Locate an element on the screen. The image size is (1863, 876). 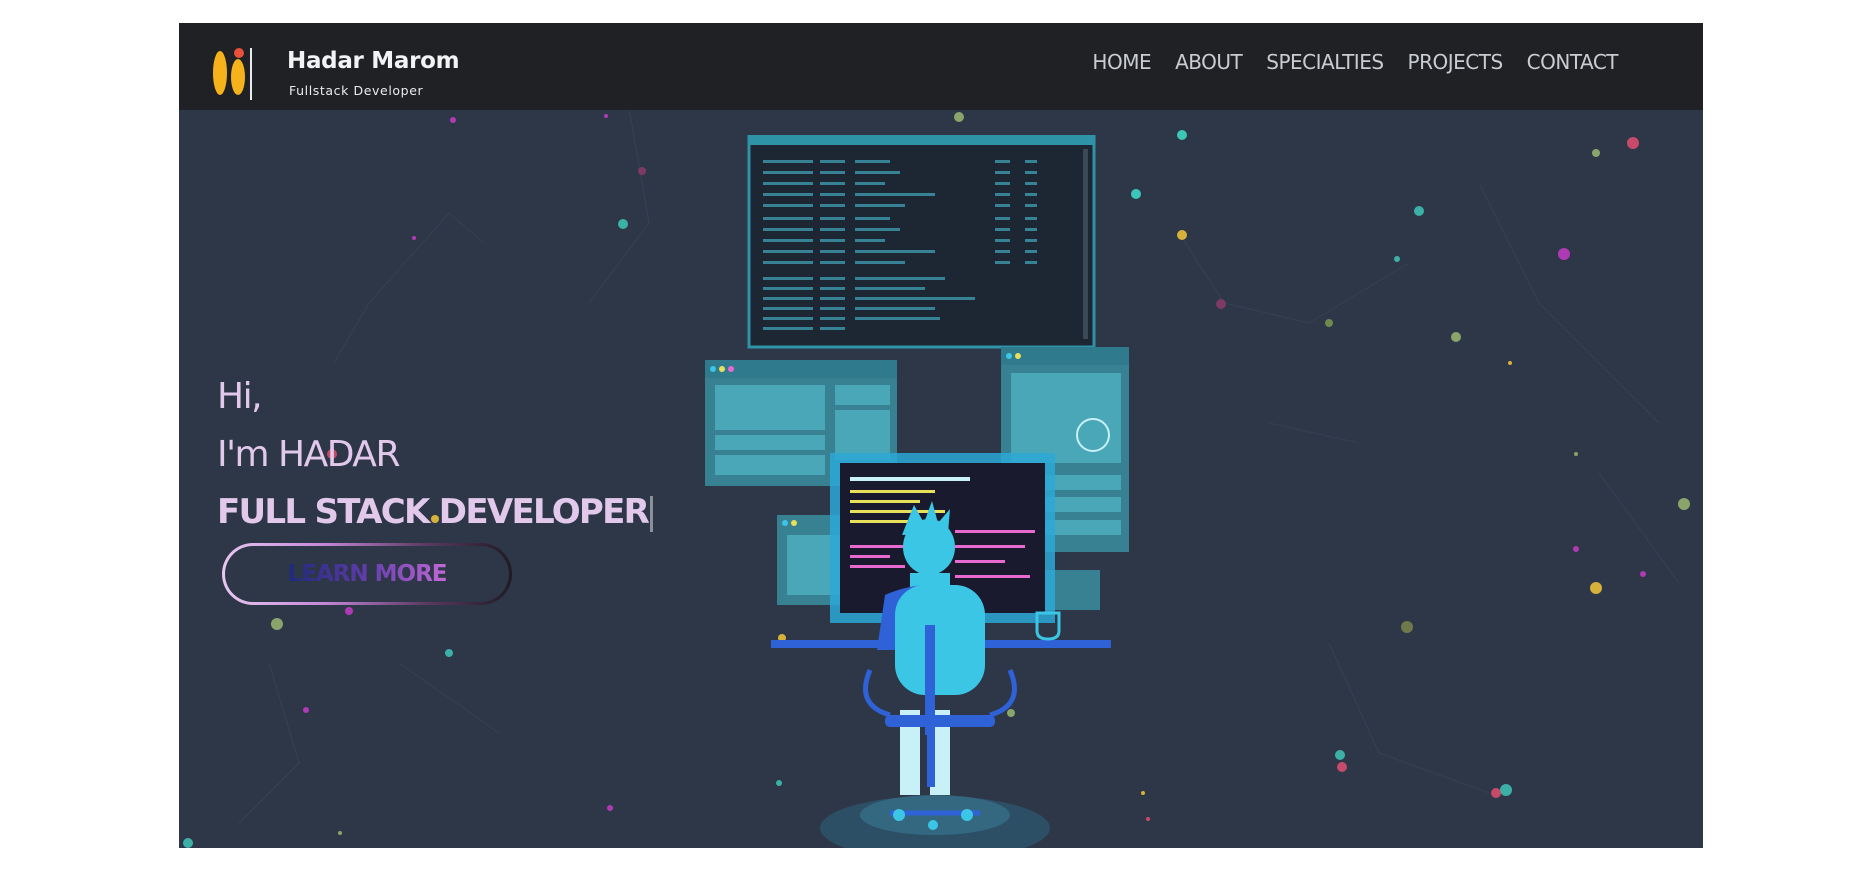
learn-more-label: LEARN MORE is located at coordinates (367, 574).